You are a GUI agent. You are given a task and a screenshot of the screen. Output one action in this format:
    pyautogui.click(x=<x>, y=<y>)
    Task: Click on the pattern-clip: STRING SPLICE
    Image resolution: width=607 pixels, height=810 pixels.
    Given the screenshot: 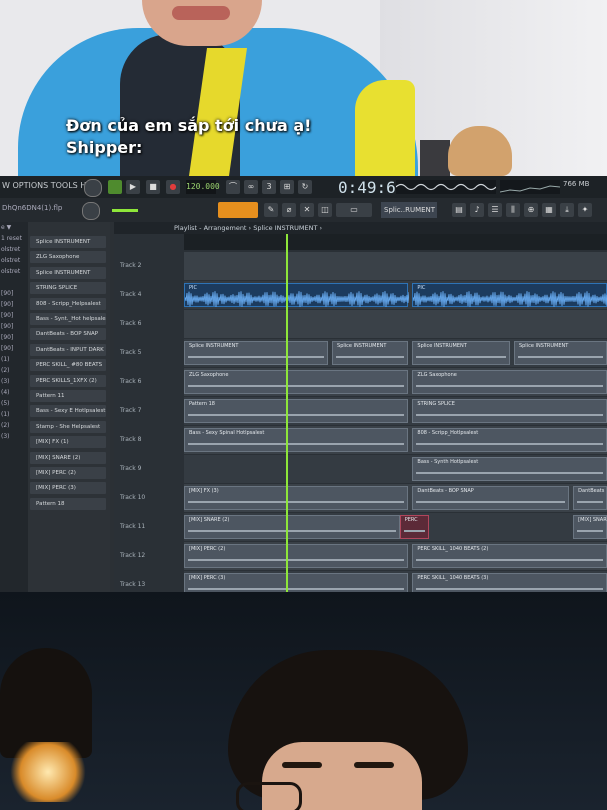 What is the action you would take?
    pyautogui.click(x=509, y=411)
    